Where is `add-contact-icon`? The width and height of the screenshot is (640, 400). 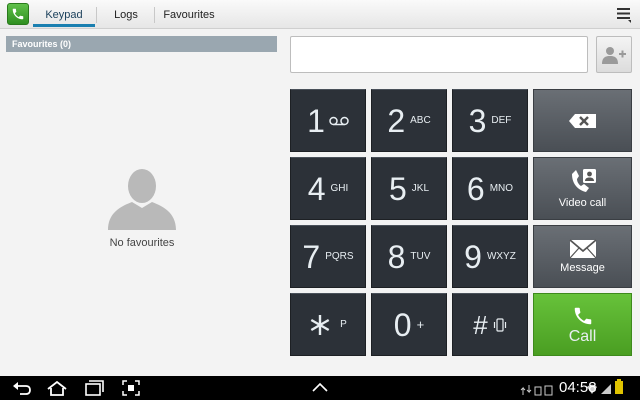 add-contact-icon is located at coordinates (614, 55).